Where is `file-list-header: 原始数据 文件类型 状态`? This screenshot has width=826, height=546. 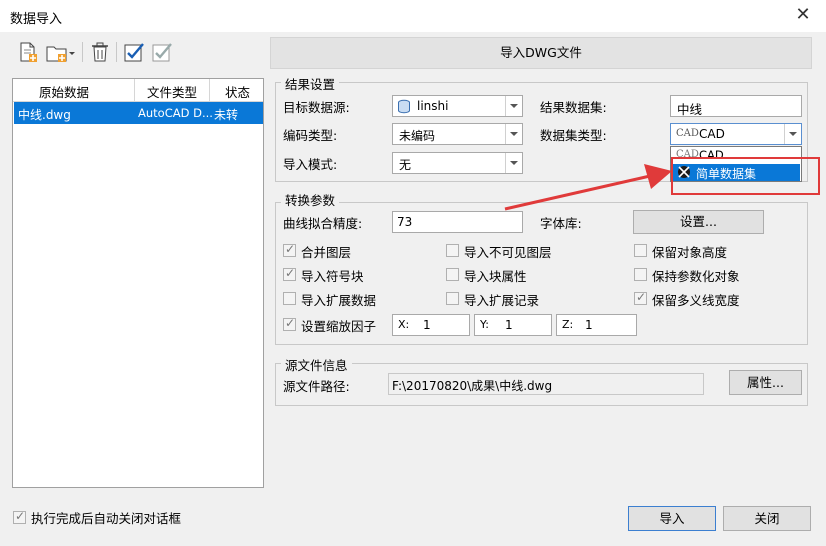 file-list-header: 原始数据 文件类型 状态 is located at coordinates (138, 90).